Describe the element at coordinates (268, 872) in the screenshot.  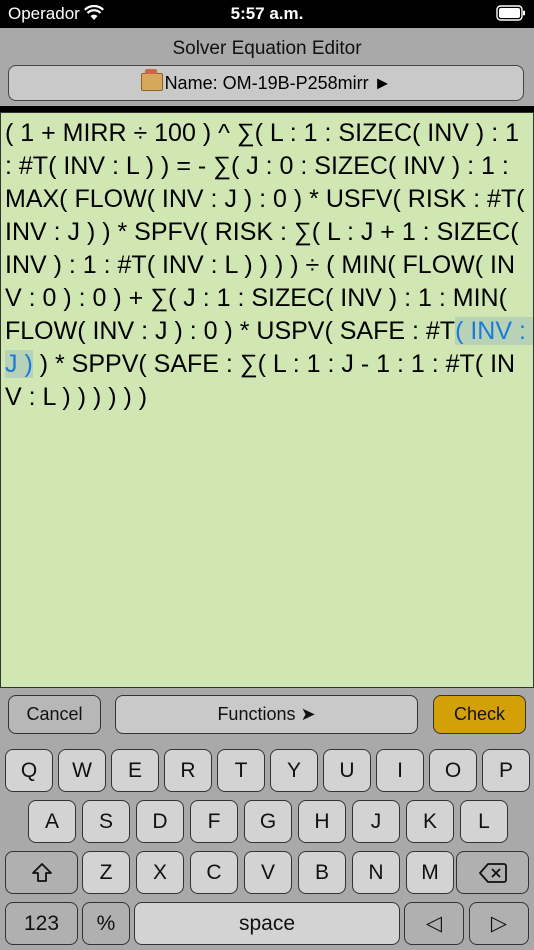
I see `key-v: V` at that location.